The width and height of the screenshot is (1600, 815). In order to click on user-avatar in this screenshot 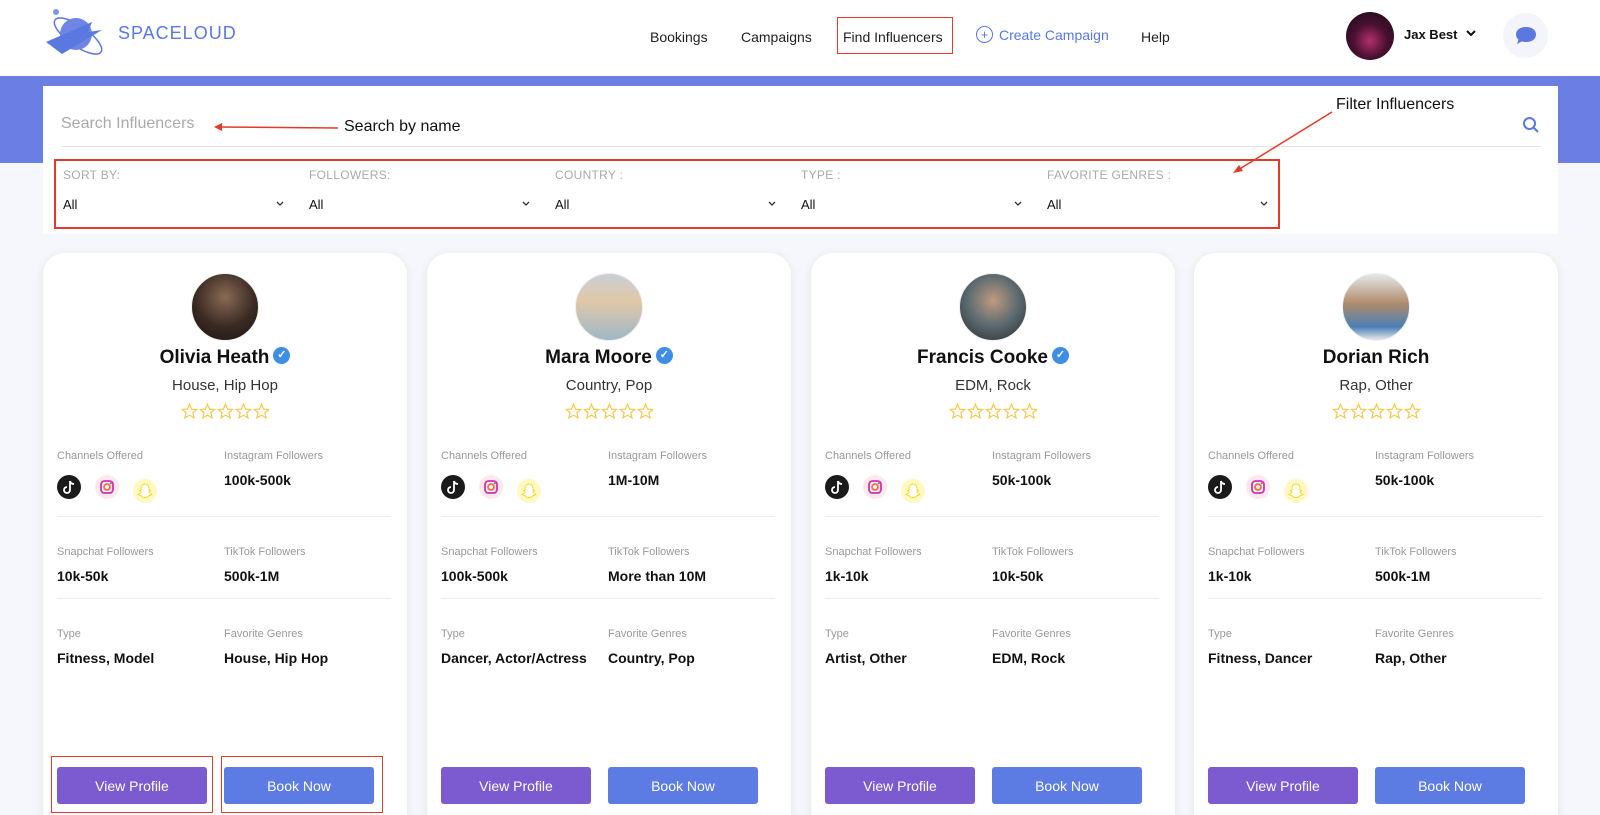, I will do `click(1370, 36)`.